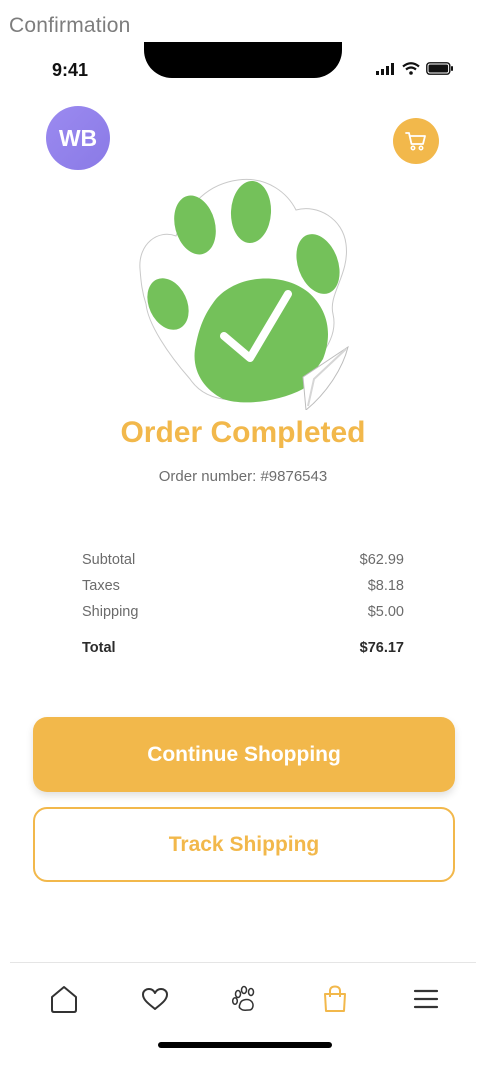  What do you see at coordinates (243, 476) in the screenshot?
I see `order-number: Order number: #9876543` at bounding box center [243, 476].